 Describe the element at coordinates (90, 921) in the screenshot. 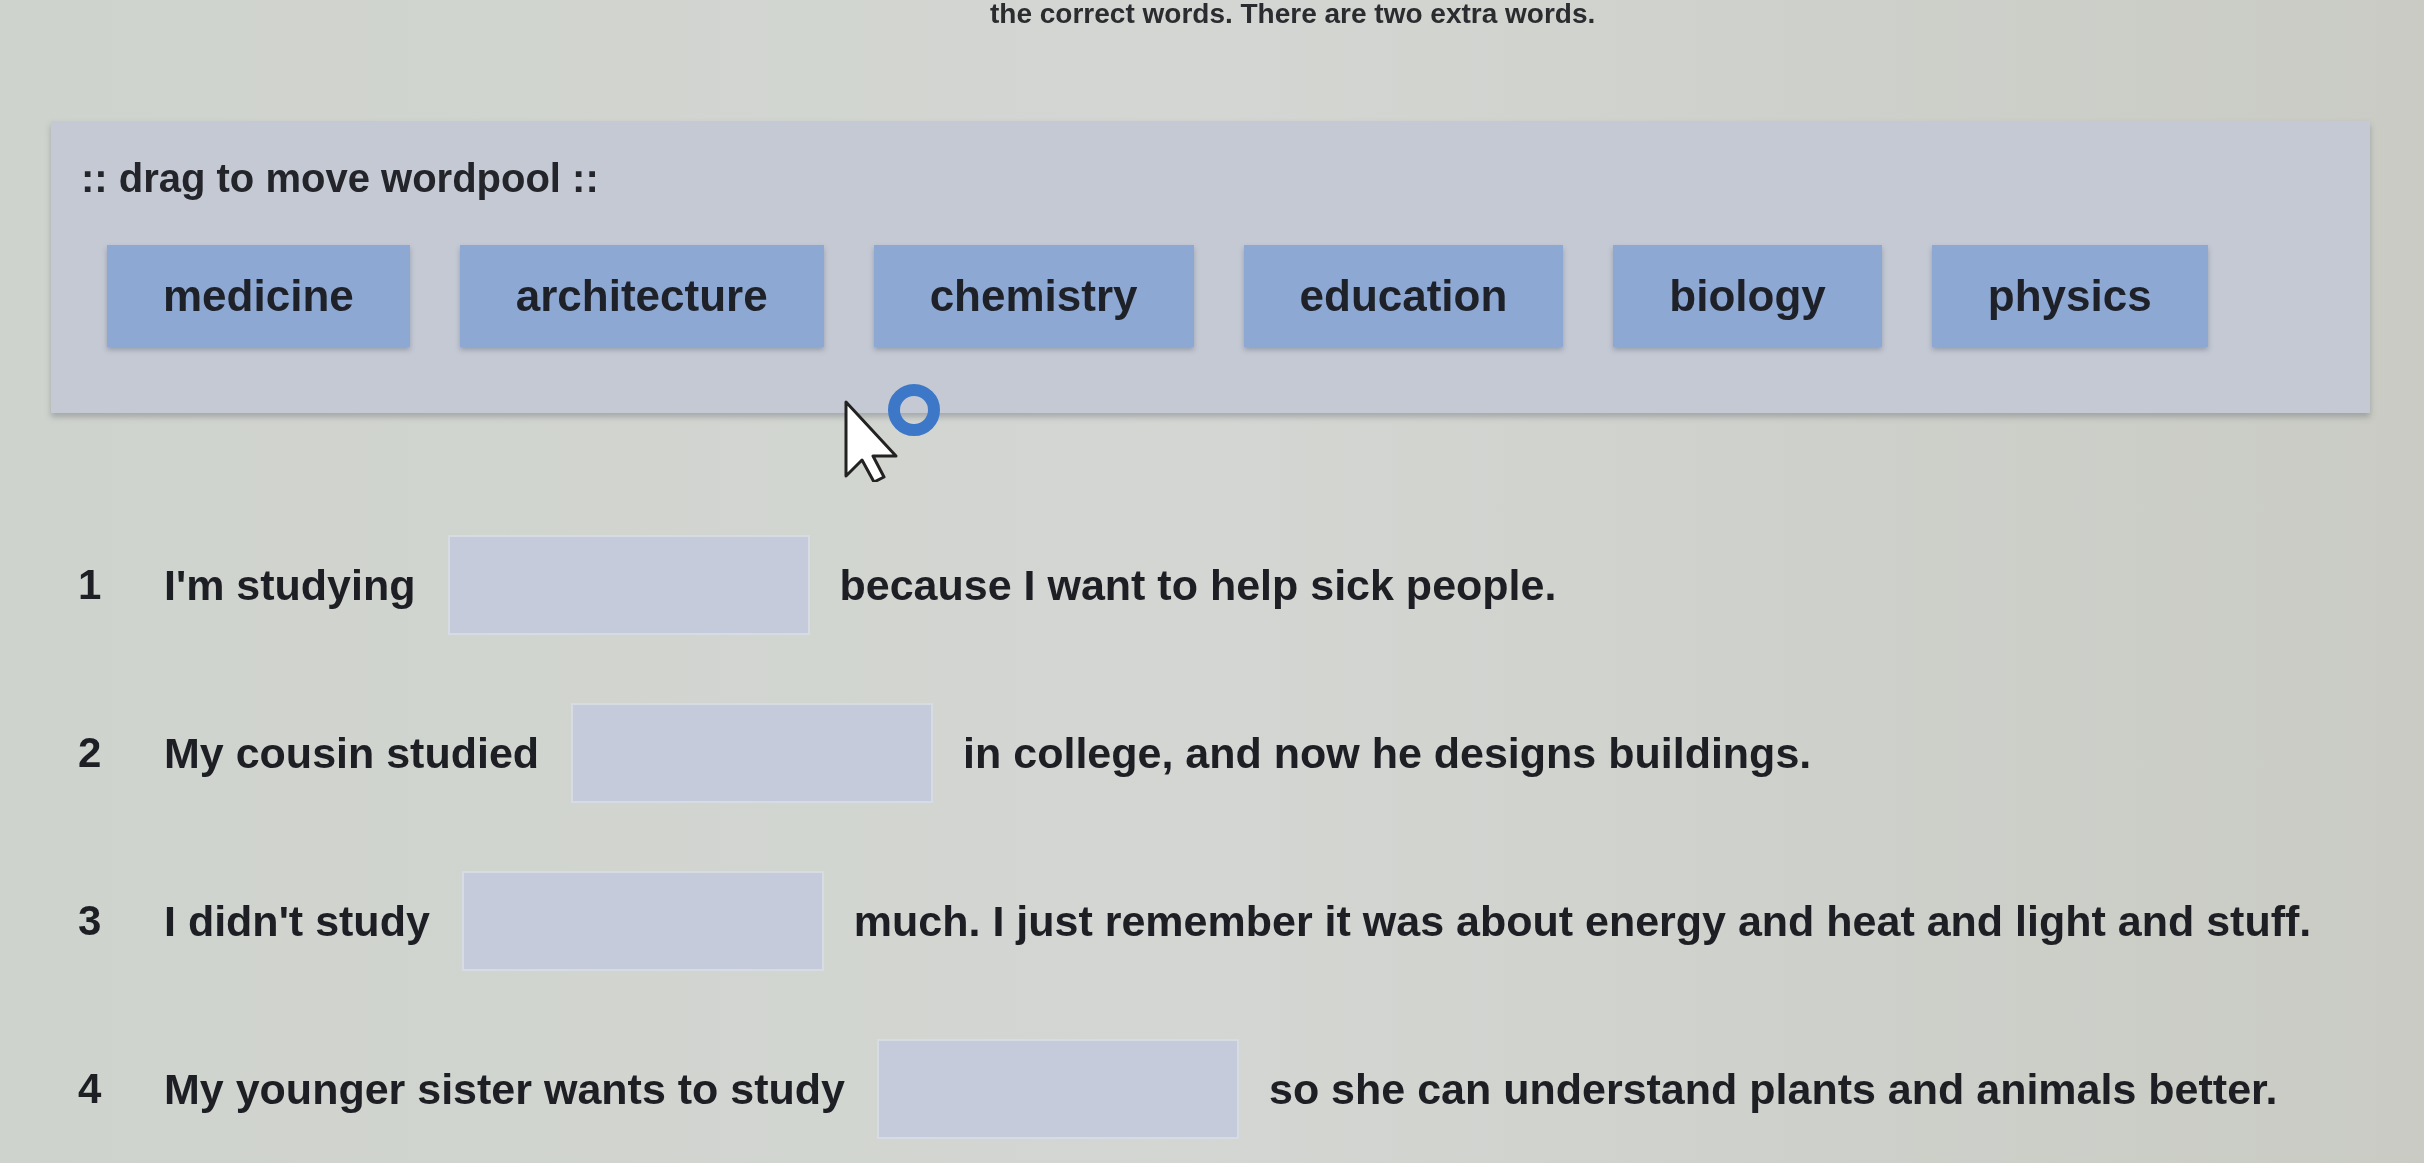

I see `question-number: 3` at that location.